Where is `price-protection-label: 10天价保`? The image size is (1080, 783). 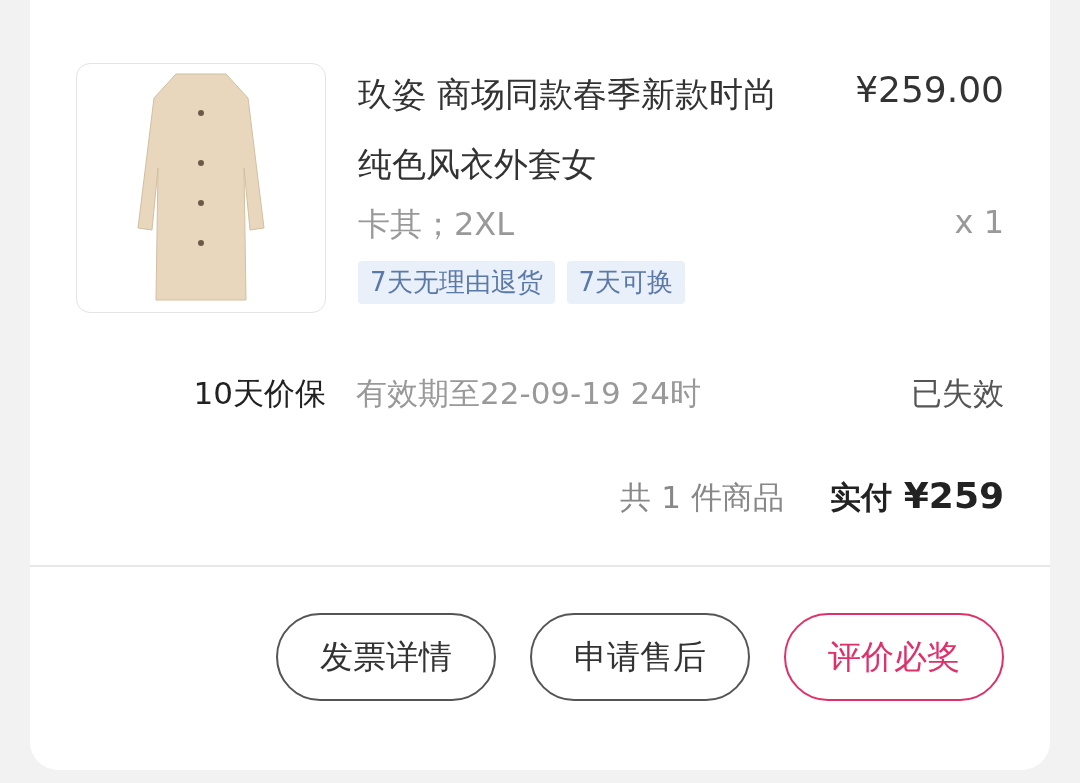
price-protection-label: 10天价保 is located at coordinates (259, 393).